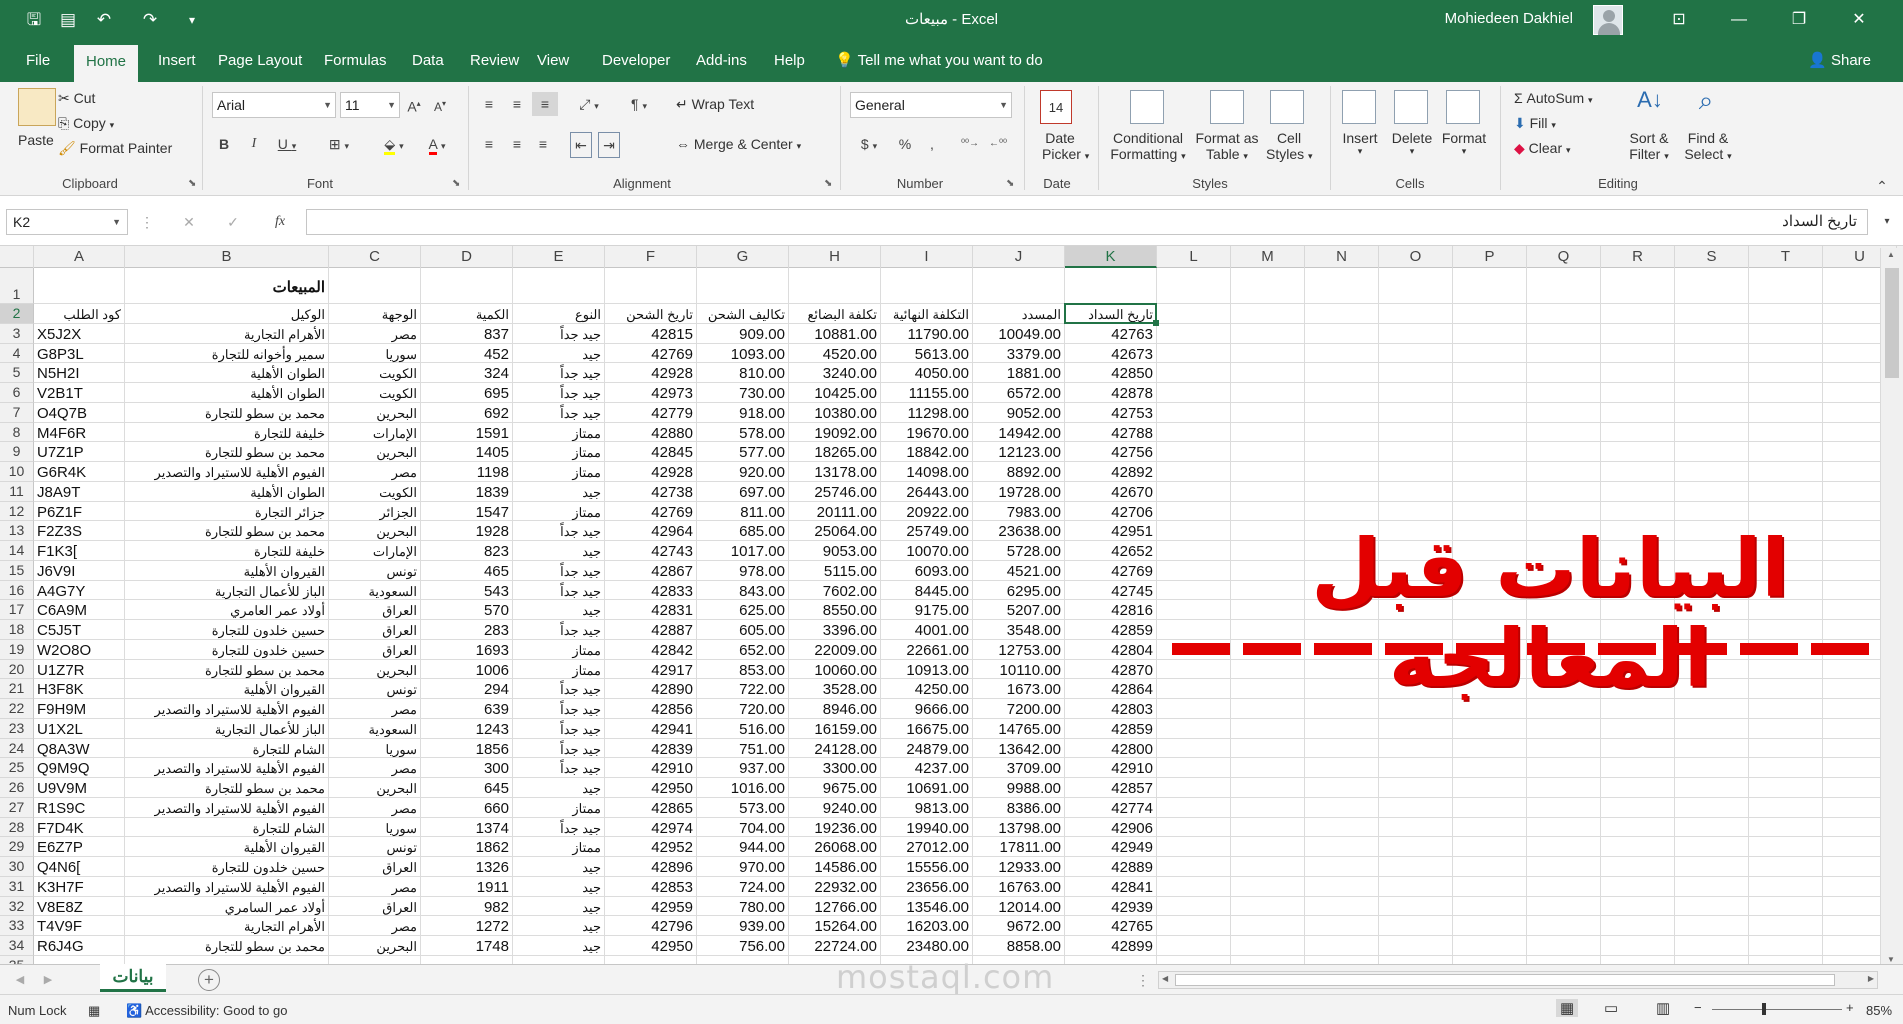  Describe the element at coordinates (789, 61) in the screenshot. I see `tab-help: Help` at that location.